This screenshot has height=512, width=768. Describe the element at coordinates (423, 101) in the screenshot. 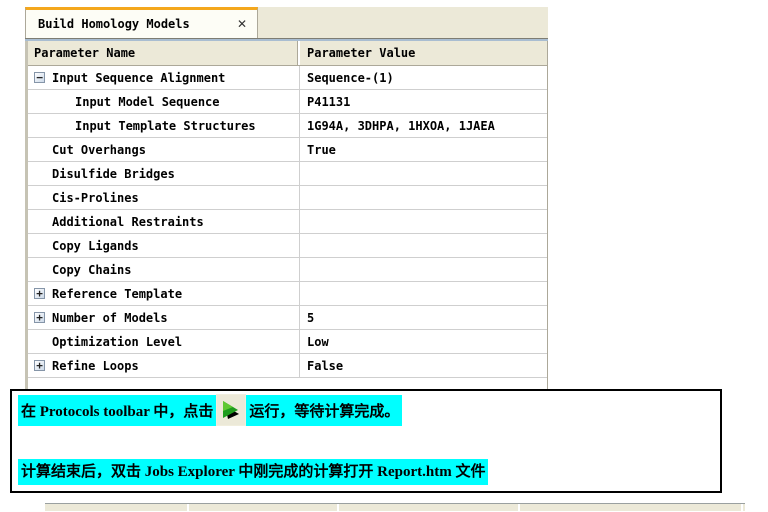

I see `parameter-value-cell: P41131` at that location.